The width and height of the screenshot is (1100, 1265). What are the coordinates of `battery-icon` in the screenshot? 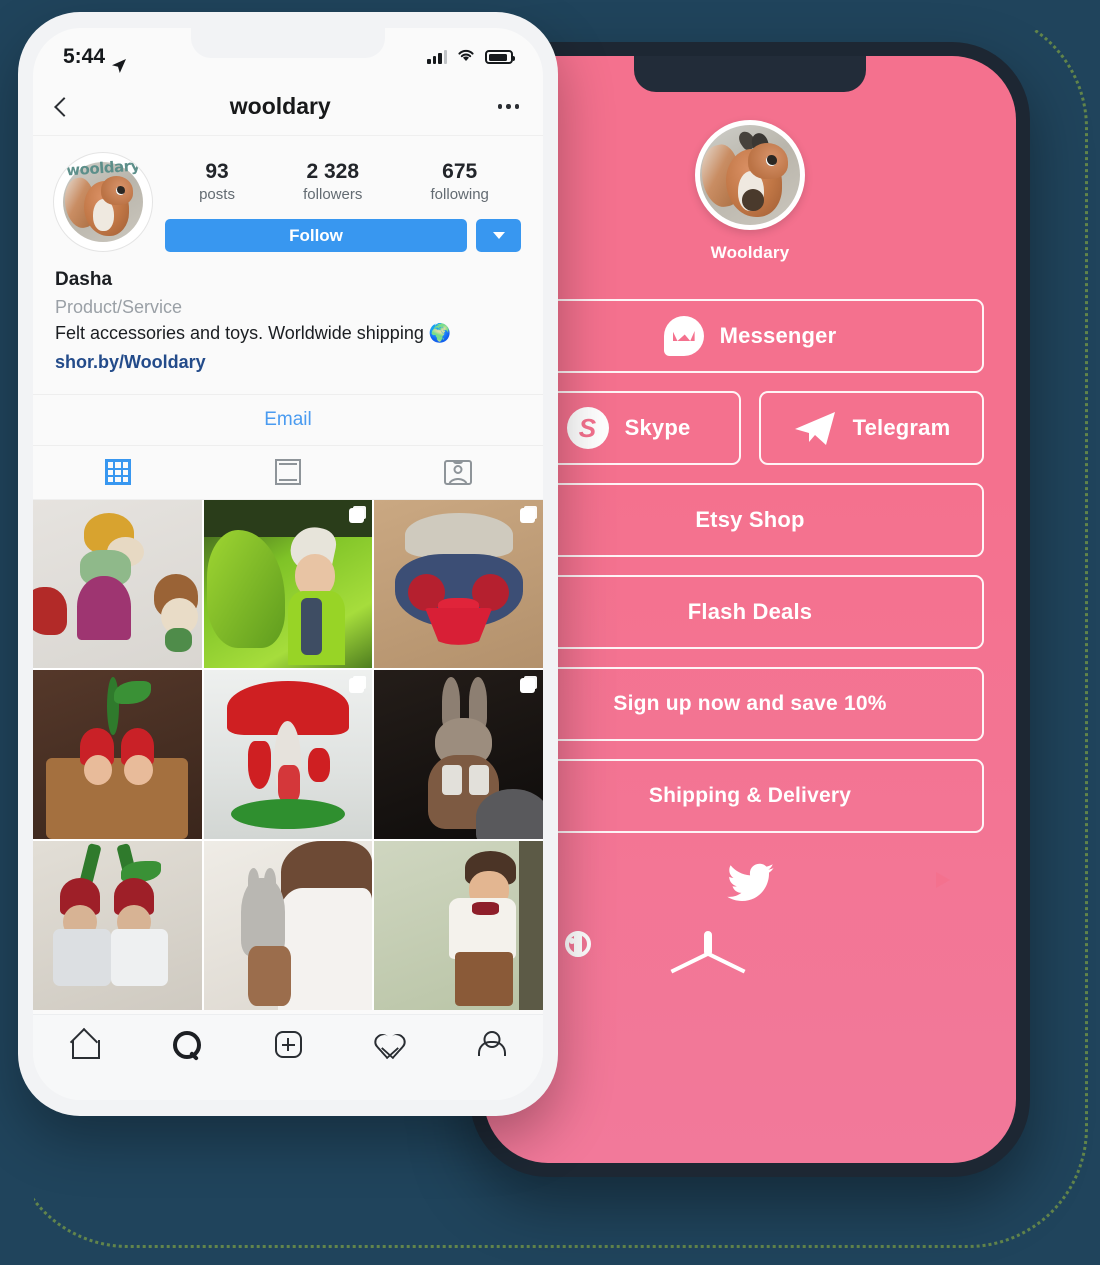 It's located at (500, 57).